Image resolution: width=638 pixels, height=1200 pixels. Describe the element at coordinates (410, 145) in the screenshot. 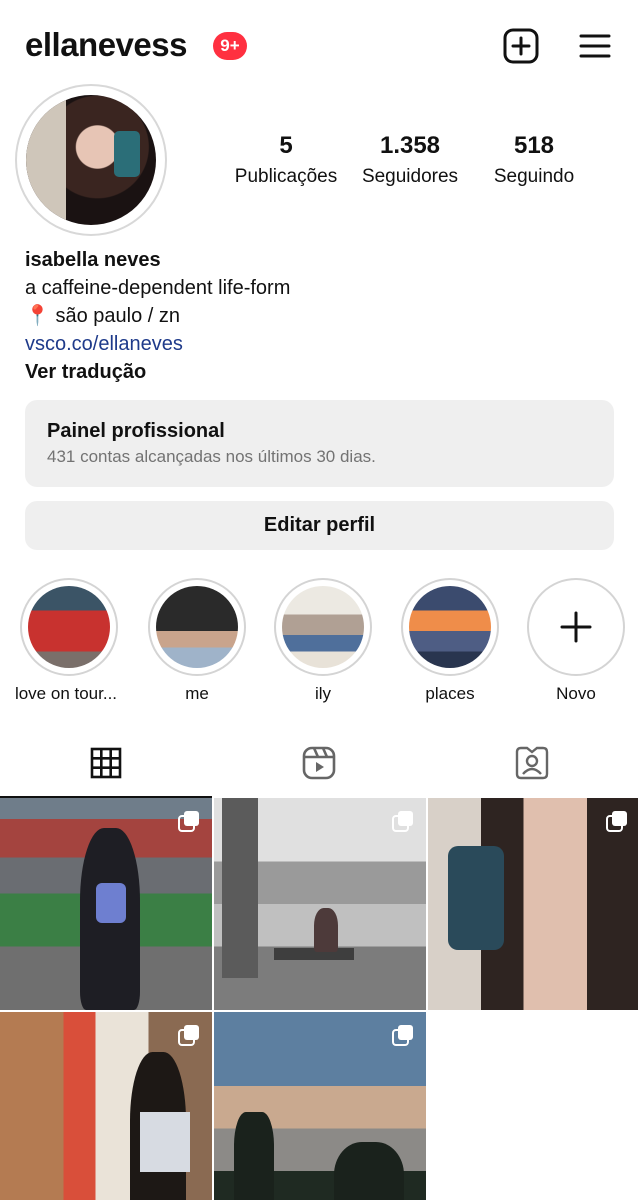

I see `stat-followers-value: 1.358` at that location.